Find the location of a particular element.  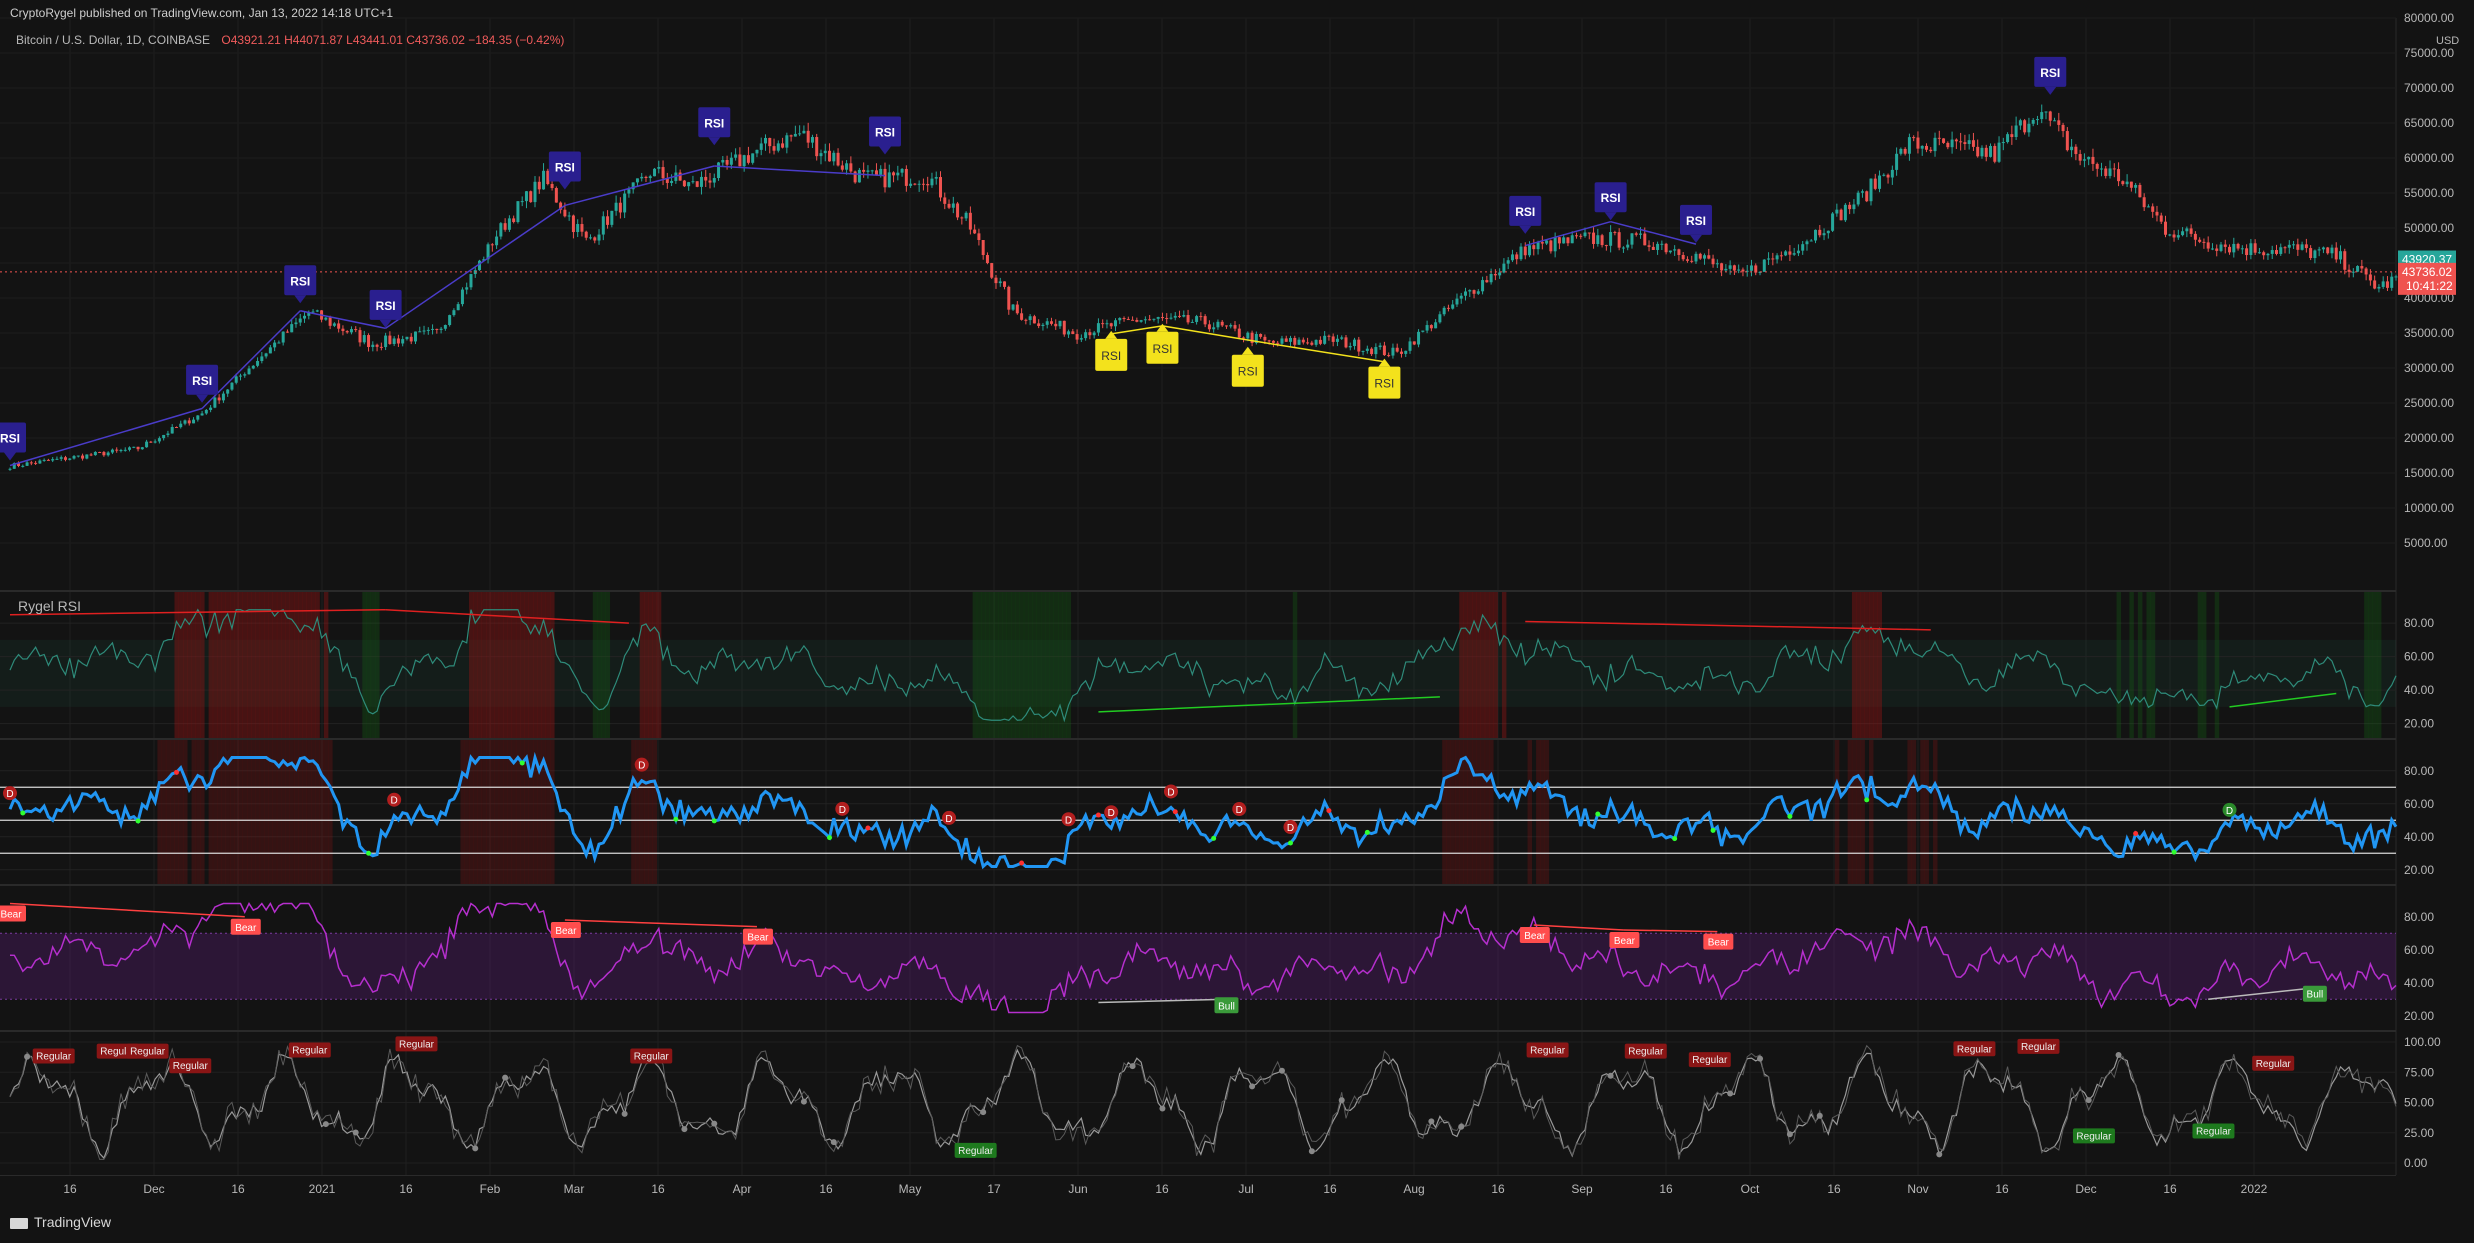

osc-tick-label: 25.00 is located at coordinates (2419, 1133).